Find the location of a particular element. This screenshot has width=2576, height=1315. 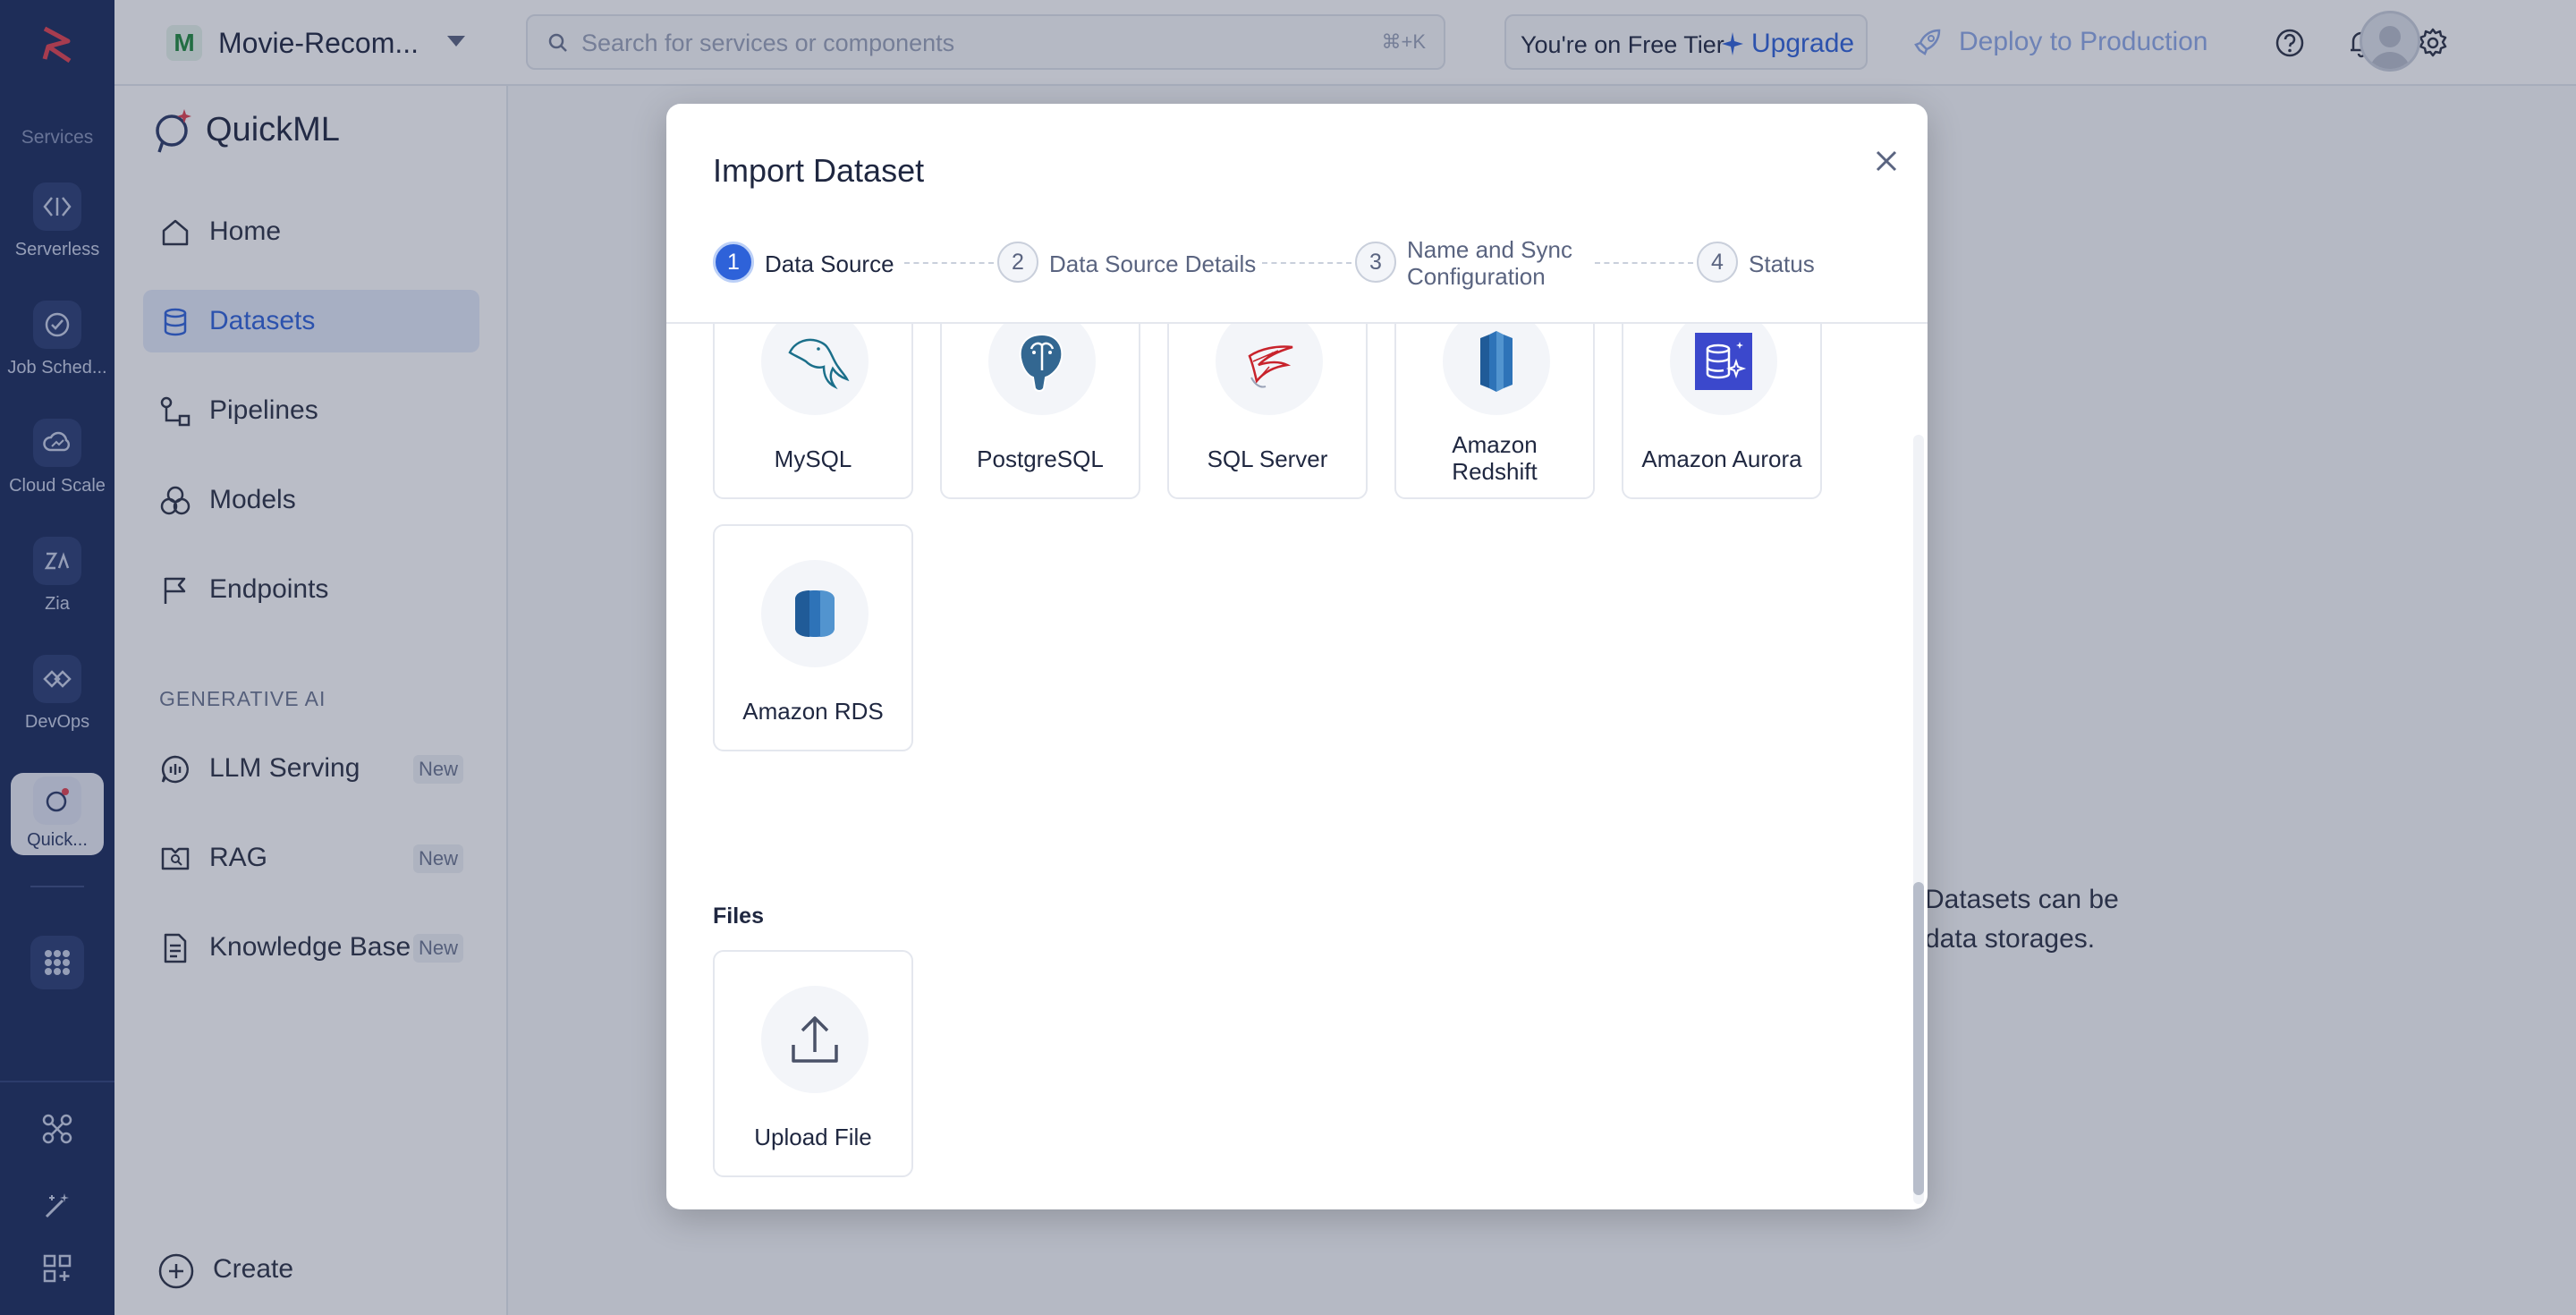

close-button is located at coordinates (1886, 161).